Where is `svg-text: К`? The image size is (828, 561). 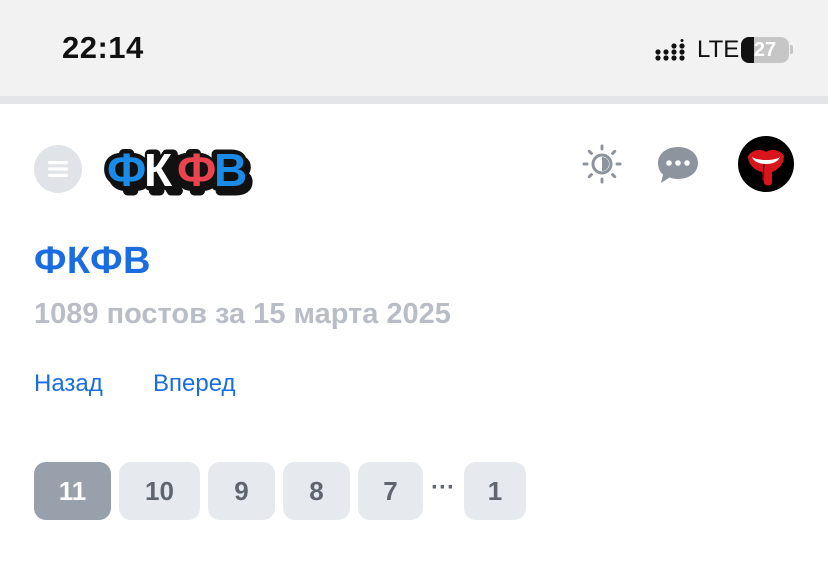 svg-text: К is located at coordinates (158, 170).